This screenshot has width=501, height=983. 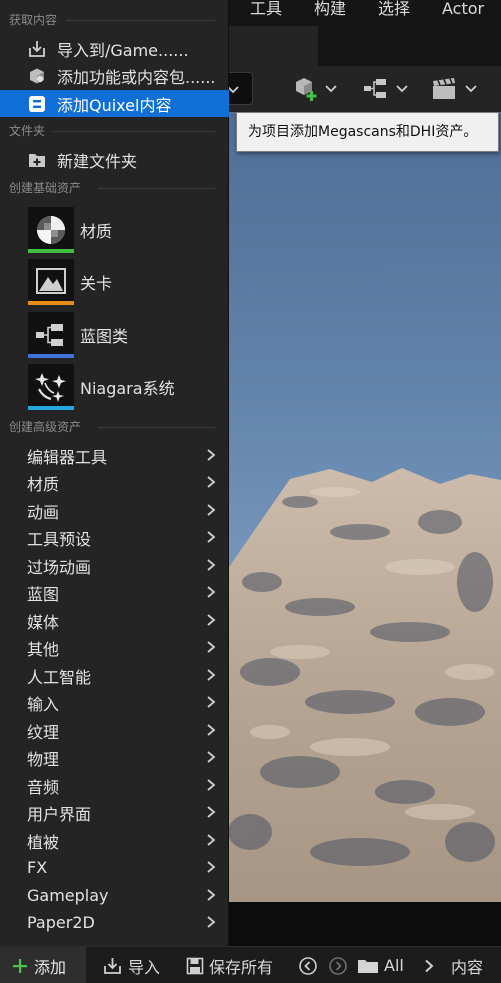 I want to click on menu-select: 选择, so click(x=394, y=10).